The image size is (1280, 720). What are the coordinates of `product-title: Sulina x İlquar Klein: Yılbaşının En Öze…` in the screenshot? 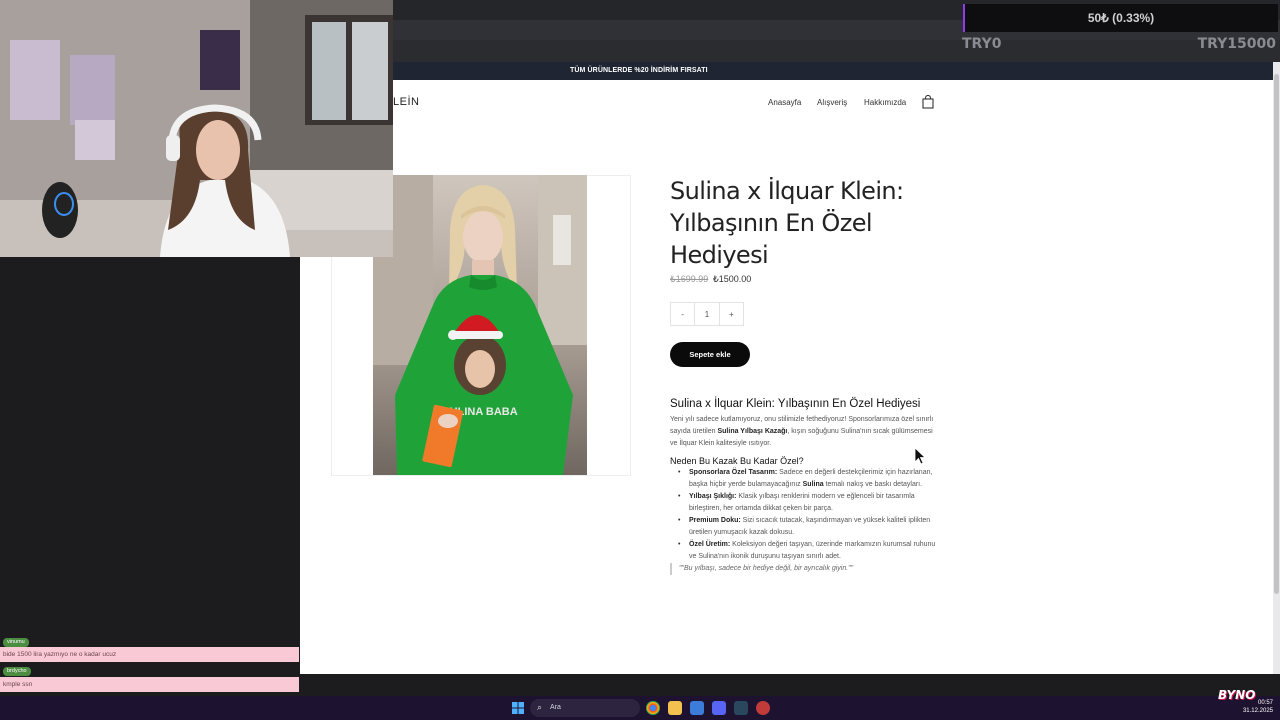 It's located at (787, 223).